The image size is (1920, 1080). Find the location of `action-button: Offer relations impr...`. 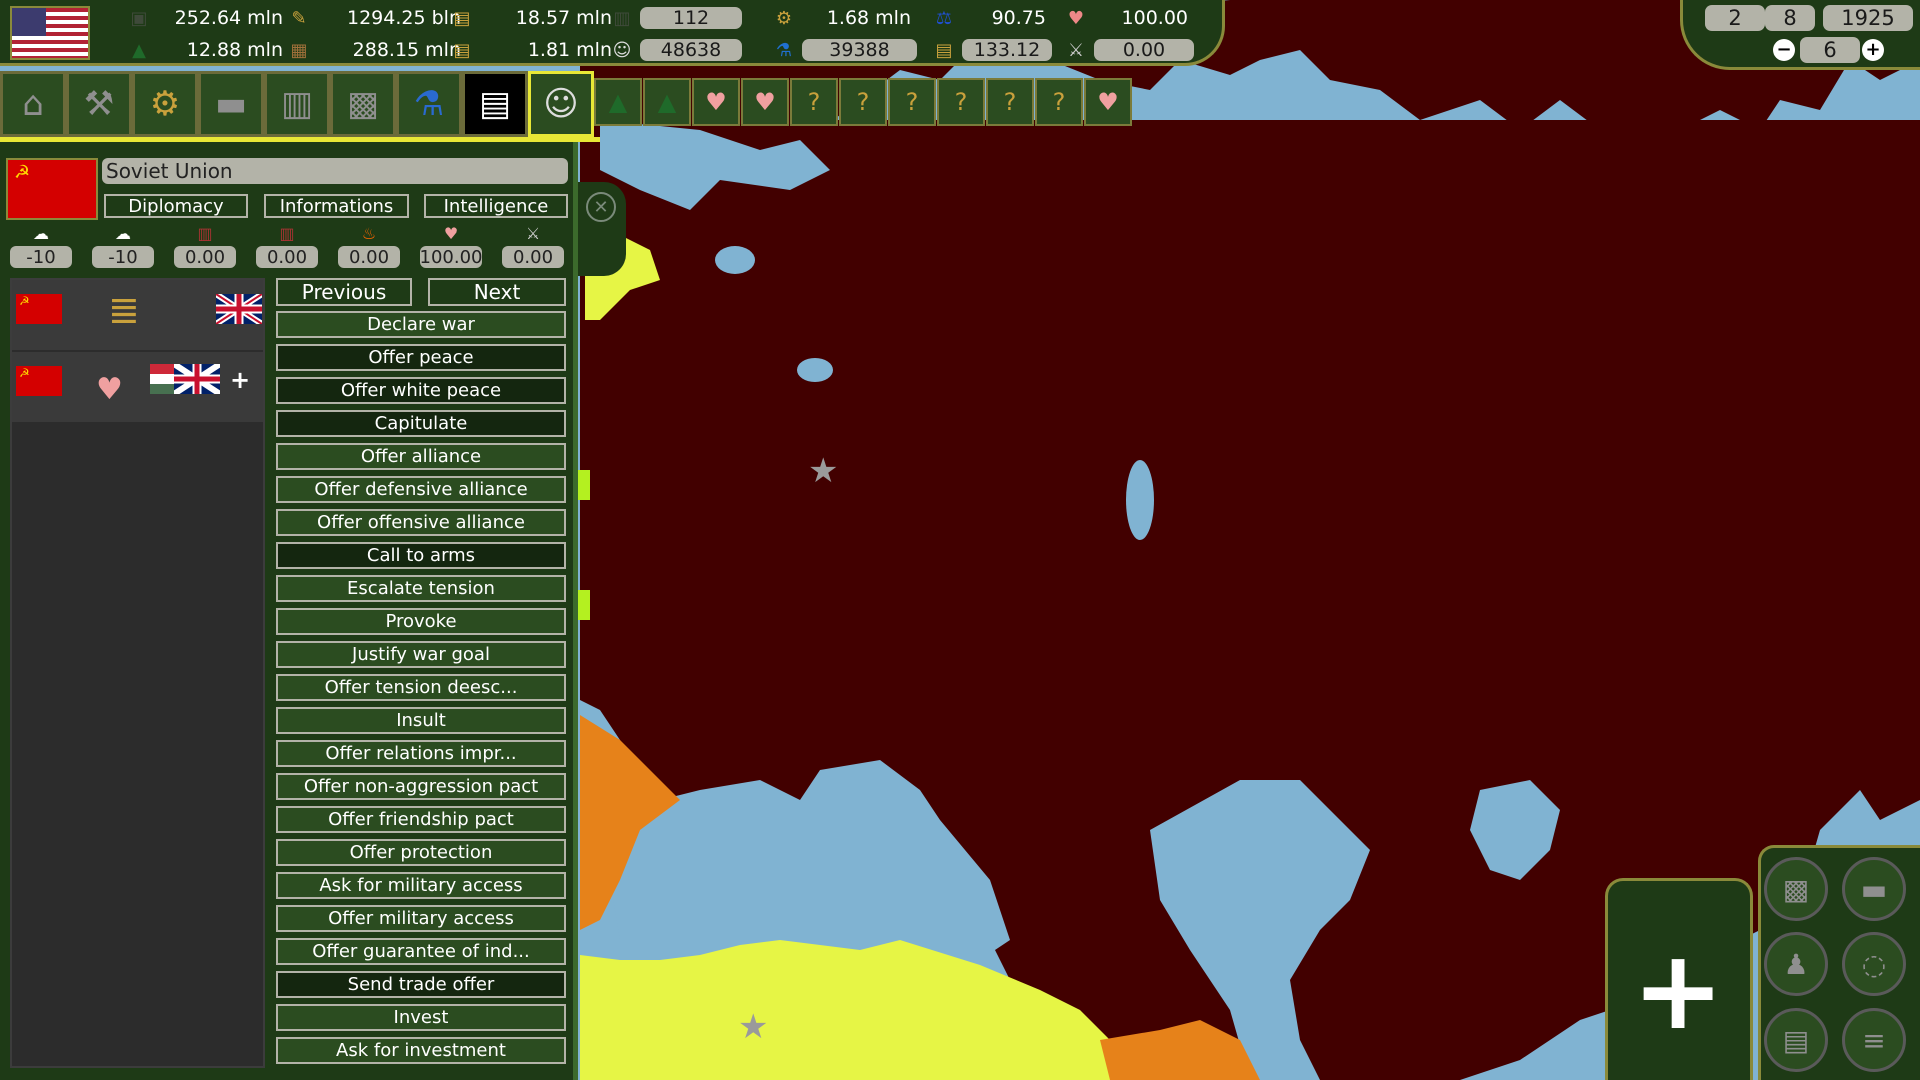

action-button: Offer relations impr... is located at coordinates (421, 753).